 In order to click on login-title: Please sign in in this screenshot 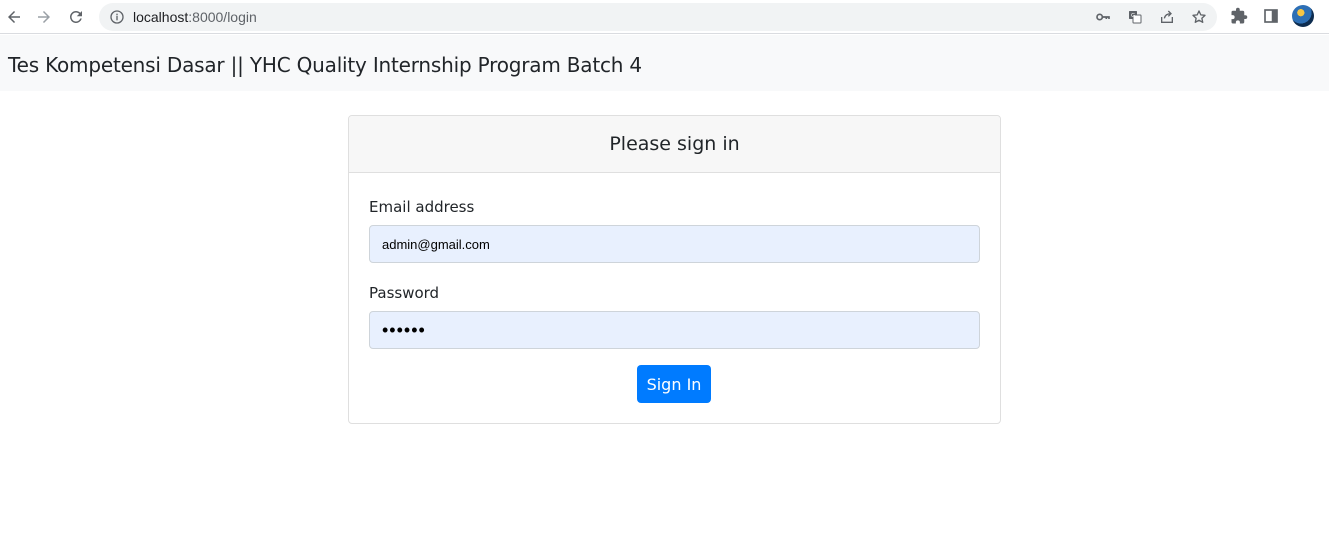, I will do `click(674, 144)`.